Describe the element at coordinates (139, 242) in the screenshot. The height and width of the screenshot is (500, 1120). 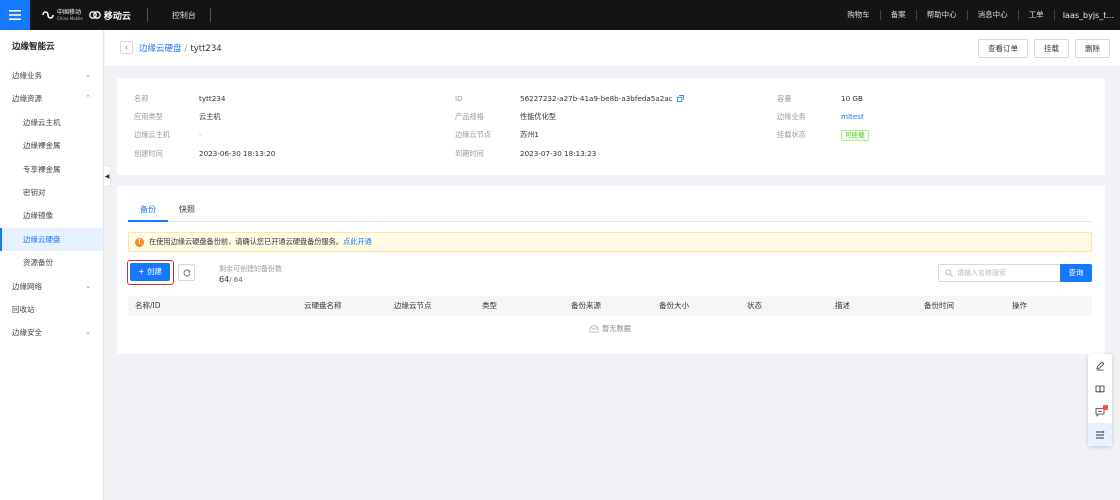
I see `warning-icon: !` at that location.